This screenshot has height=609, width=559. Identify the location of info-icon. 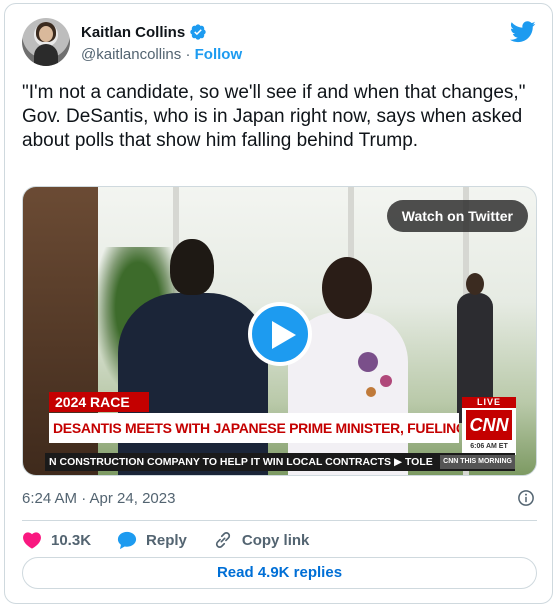
(526, 498).